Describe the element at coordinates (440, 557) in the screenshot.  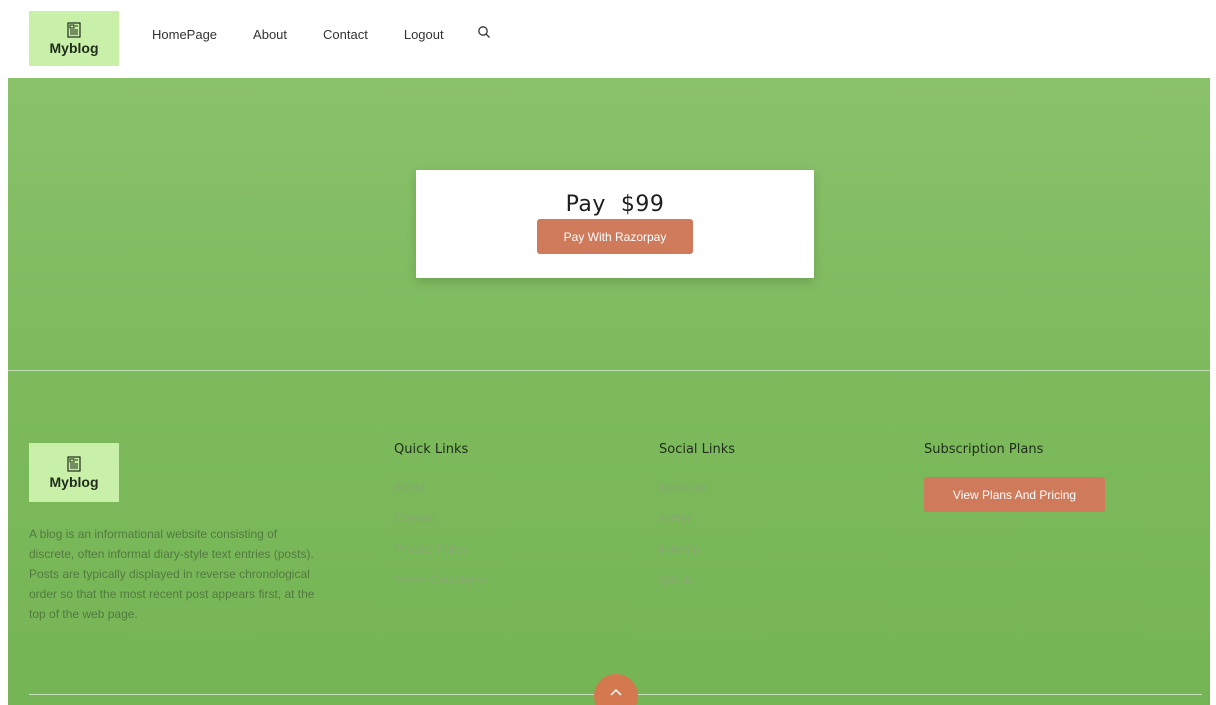
I see `quick-link-privacy-policy: Privacy Policy` at that location.